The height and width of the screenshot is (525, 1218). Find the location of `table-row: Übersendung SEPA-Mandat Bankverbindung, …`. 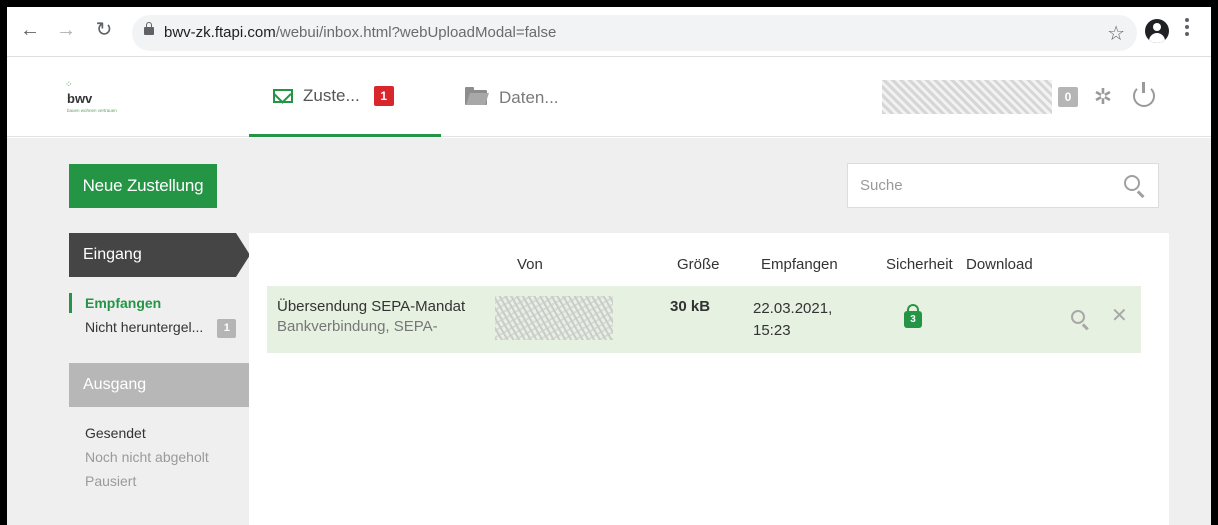

table-row: Übersendung SEPA-Mandat Bankverbindung, … is located at coordinates (704, 319).